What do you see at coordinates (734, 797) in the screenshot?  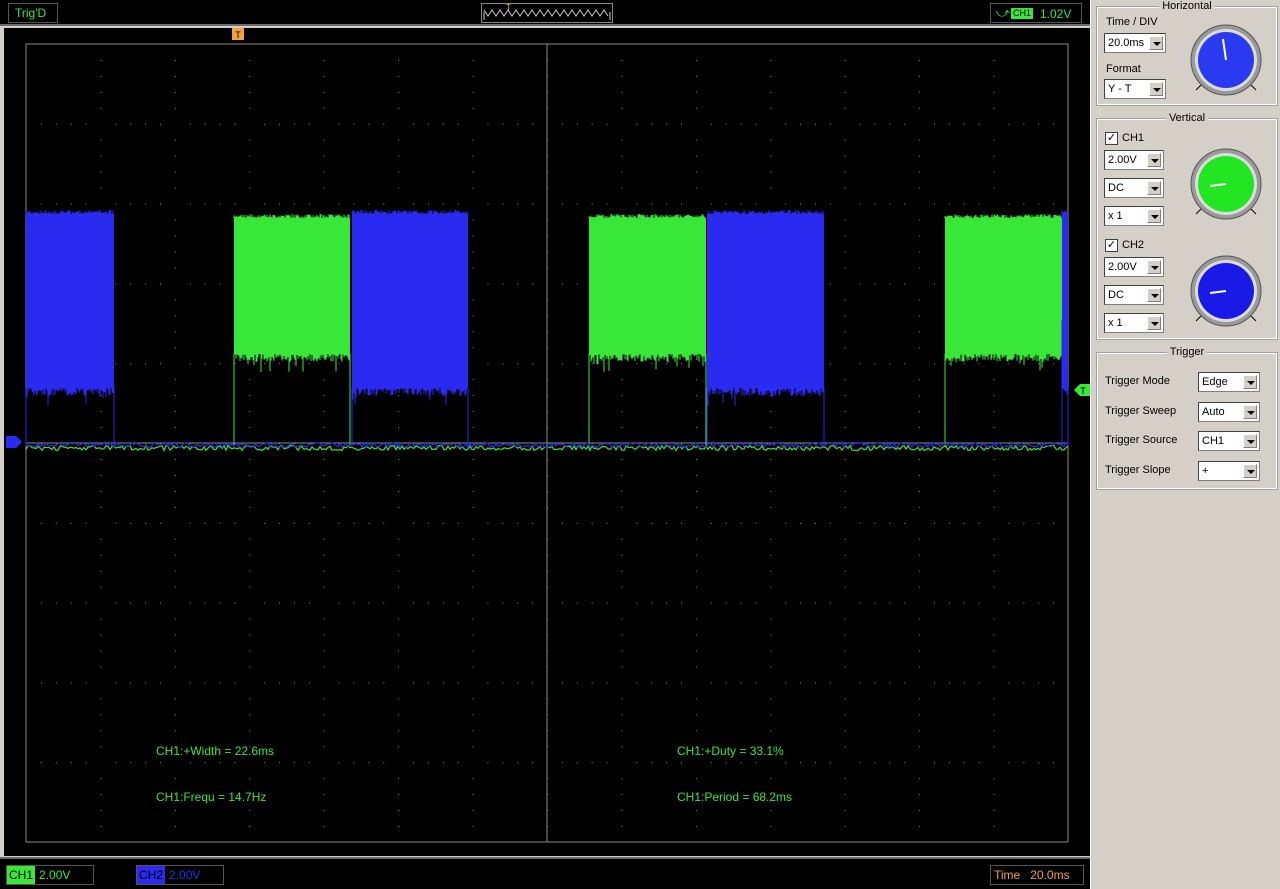 I see `measurement-period: CH1:Period = 68.2ms` at bounding box center [734, 797].